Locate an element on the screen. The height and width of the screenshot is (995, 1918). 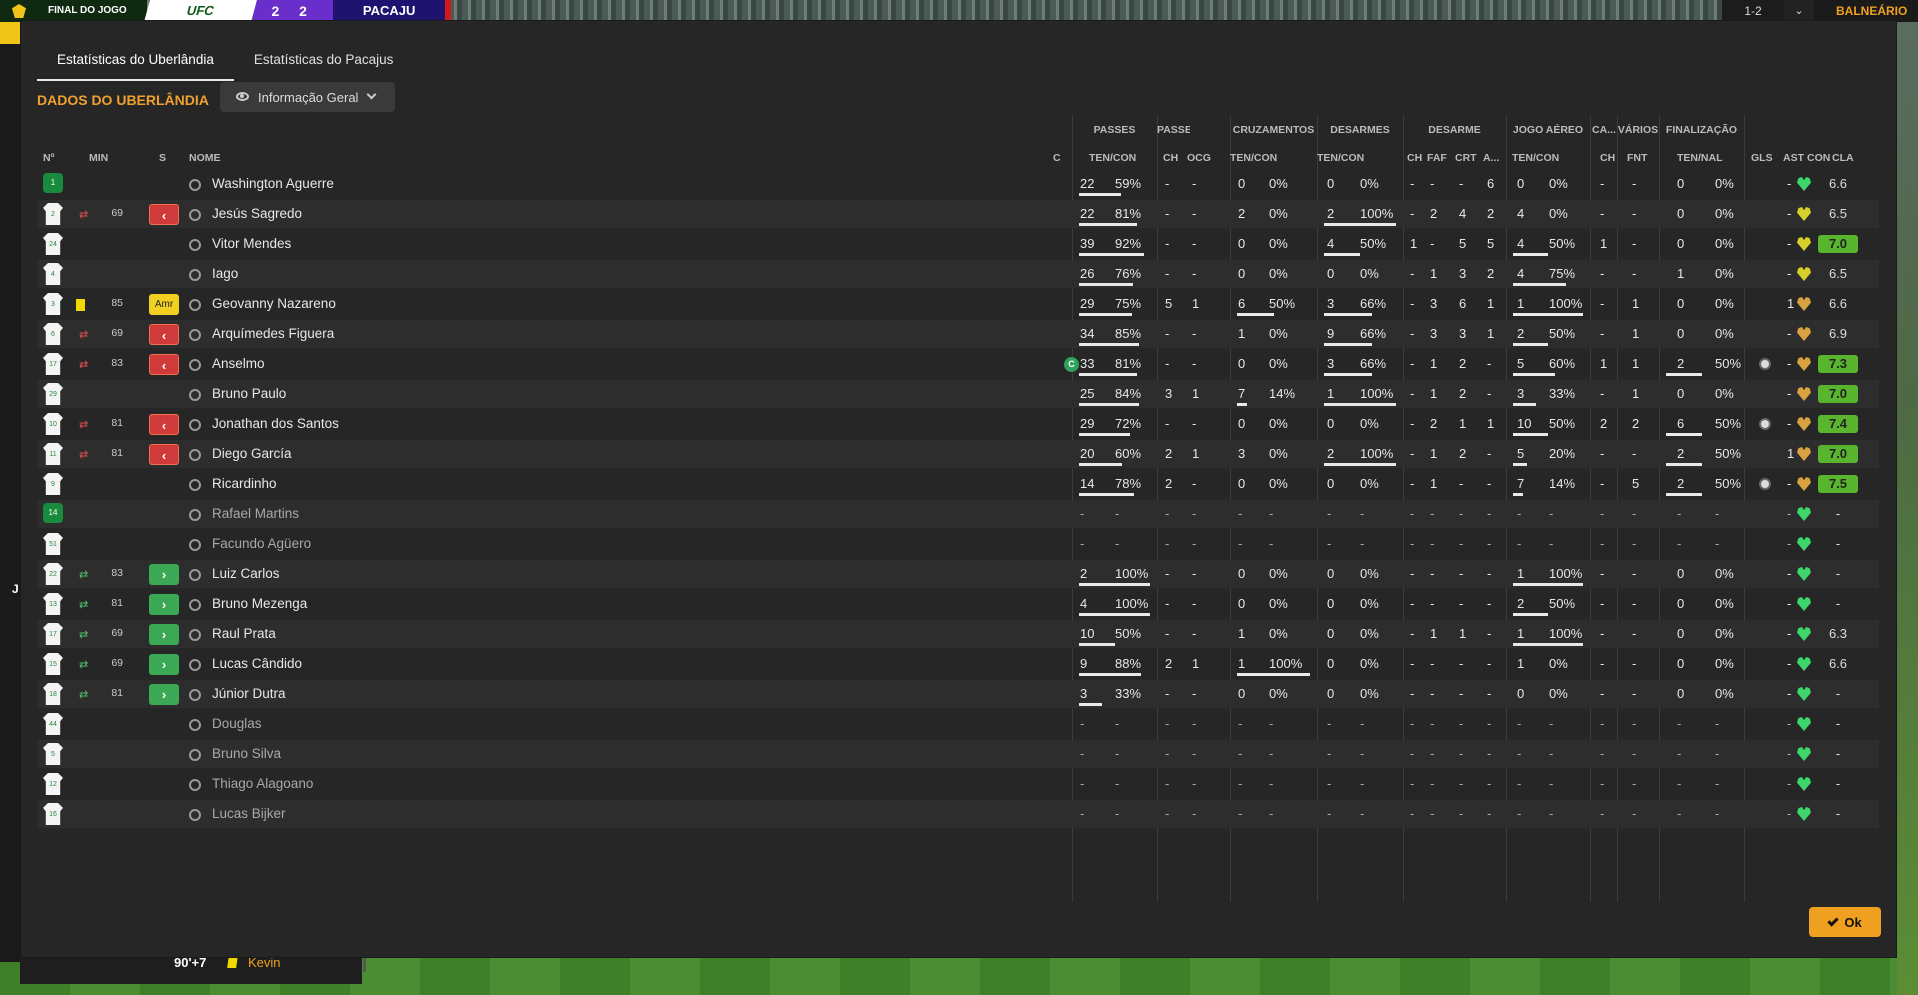
person-icon is located at coordinates (195, 725).